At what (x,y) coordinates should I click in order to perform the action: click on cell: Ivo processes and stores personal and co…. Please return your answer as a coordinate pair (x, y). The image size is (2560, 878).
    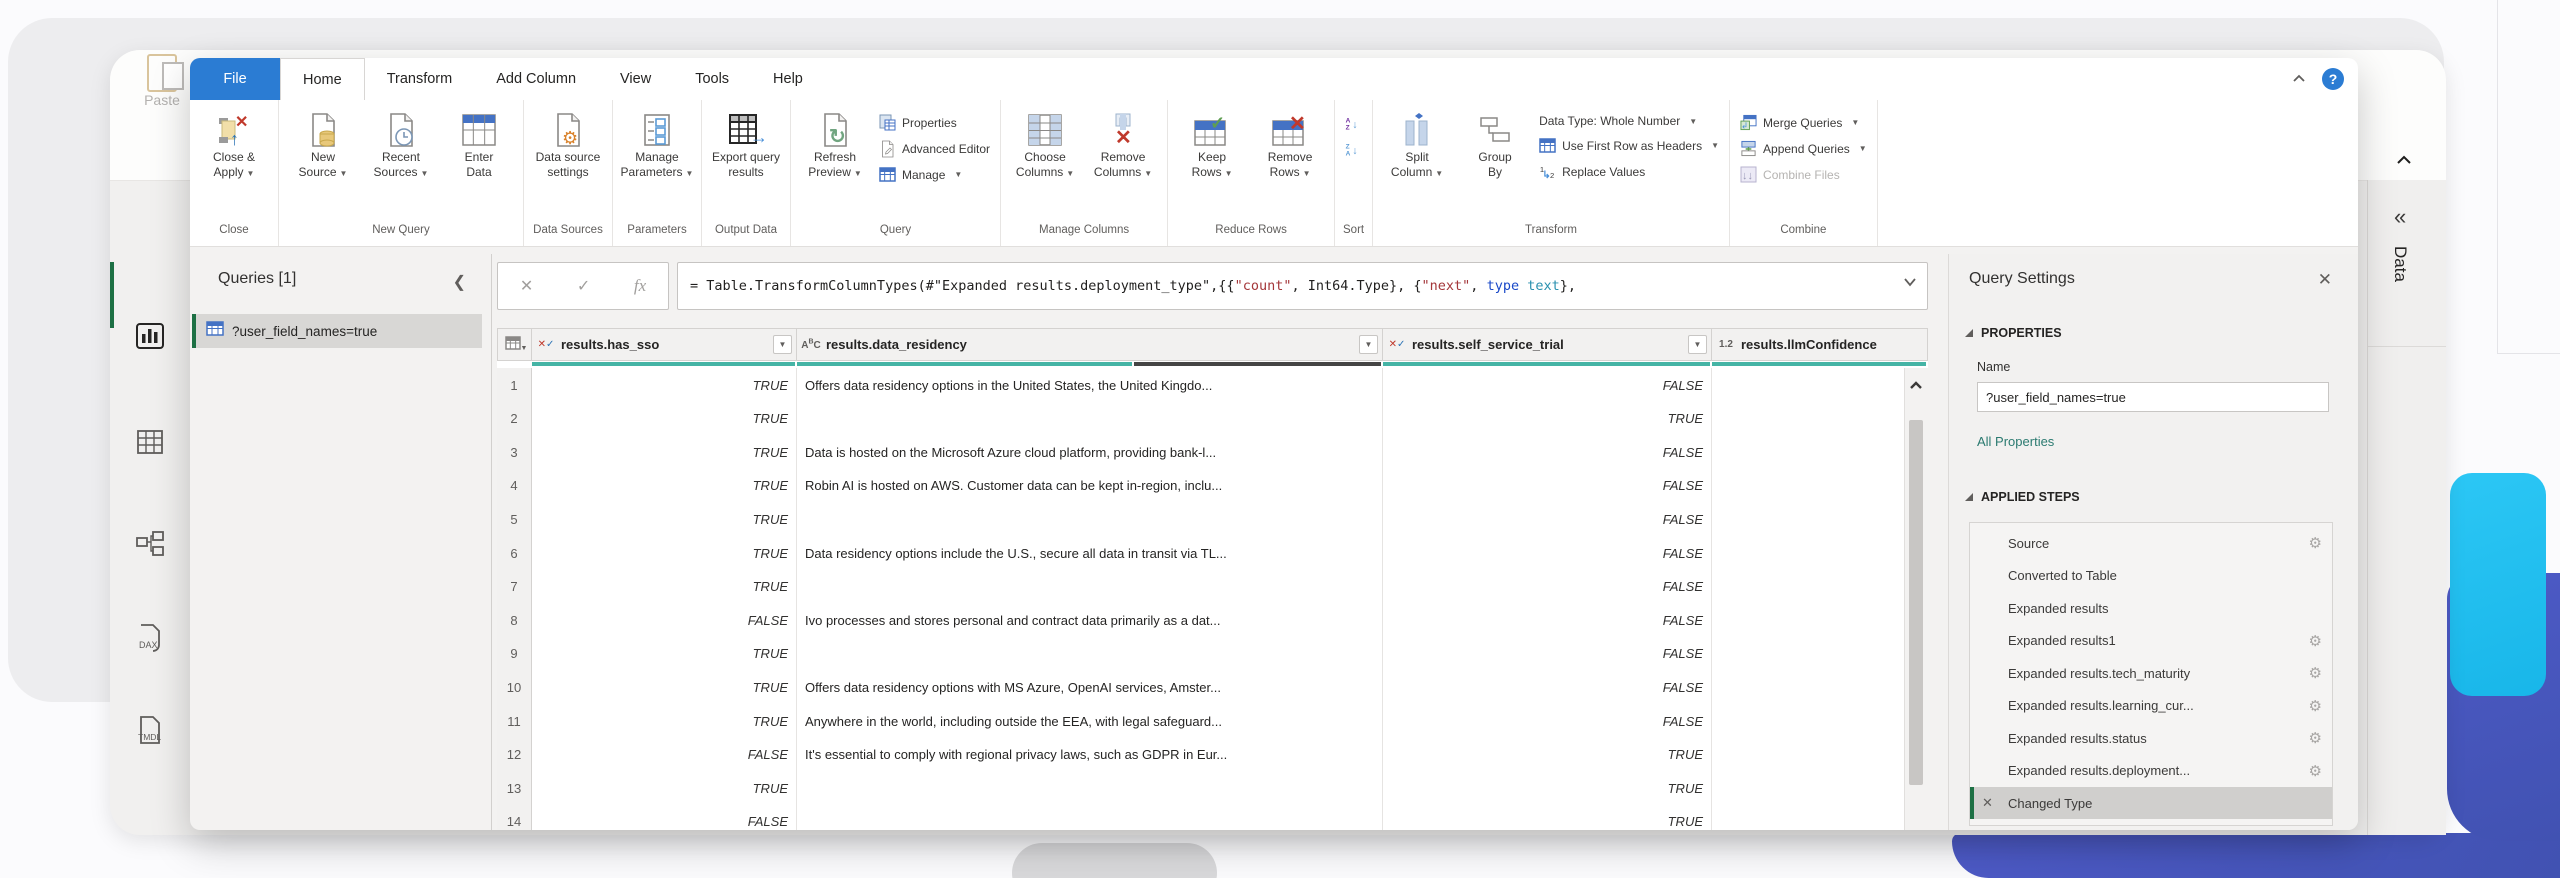
    Looking at the image, I should click on (1090, 620).